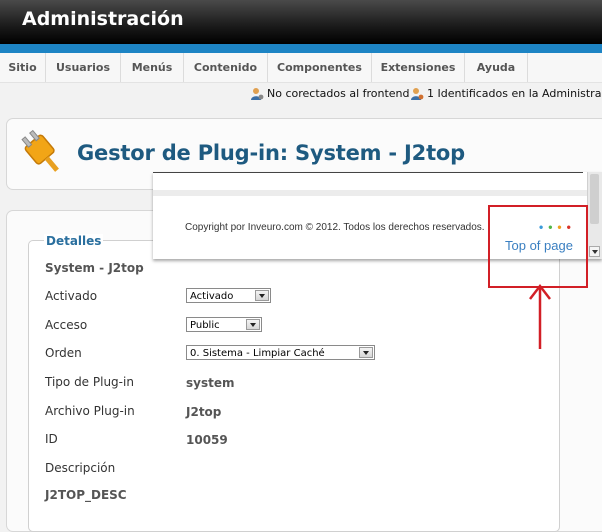 Image resolution: width=602 pixels, height=532 pixels. What do you see at coordinates (301, 48) in the screenshot?
I see `header-accent-bar` at bounding box center [301, 48].